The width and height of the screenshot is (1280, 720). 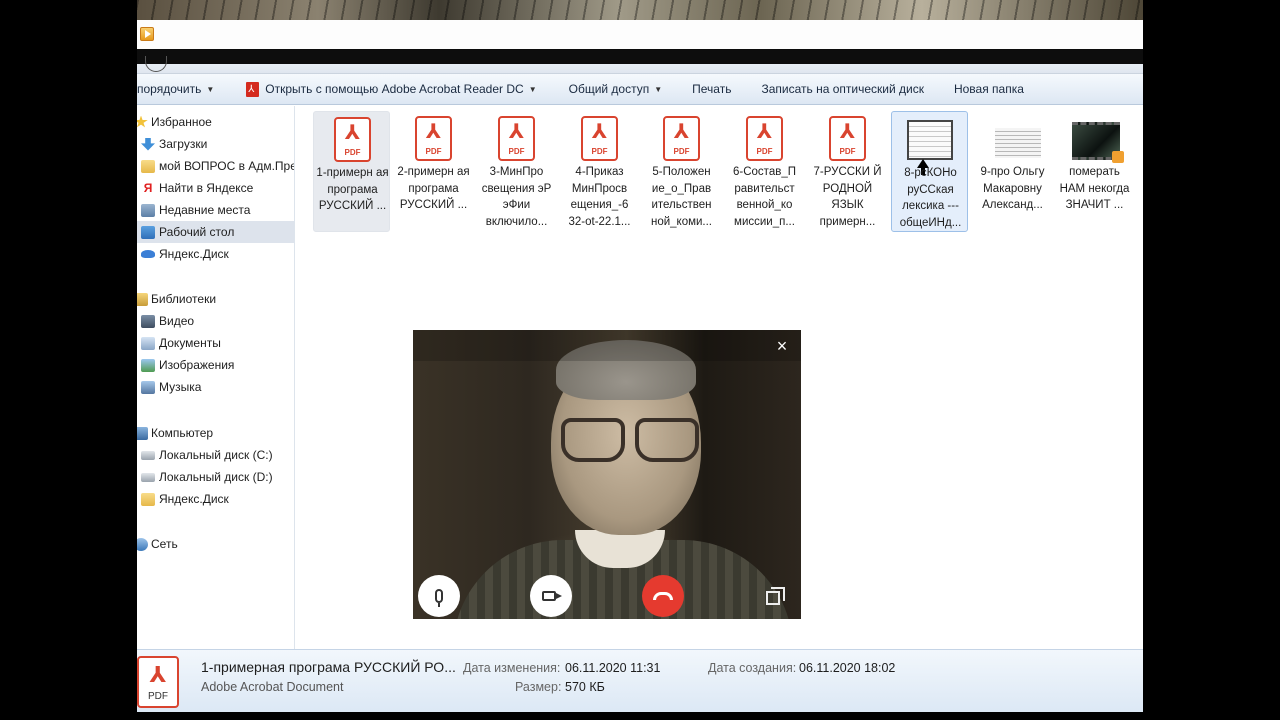 What do you see at coordinates (183, 144) in the screenshot?
I see `nav-label: Загрузки` at bounding box center [183, 144].